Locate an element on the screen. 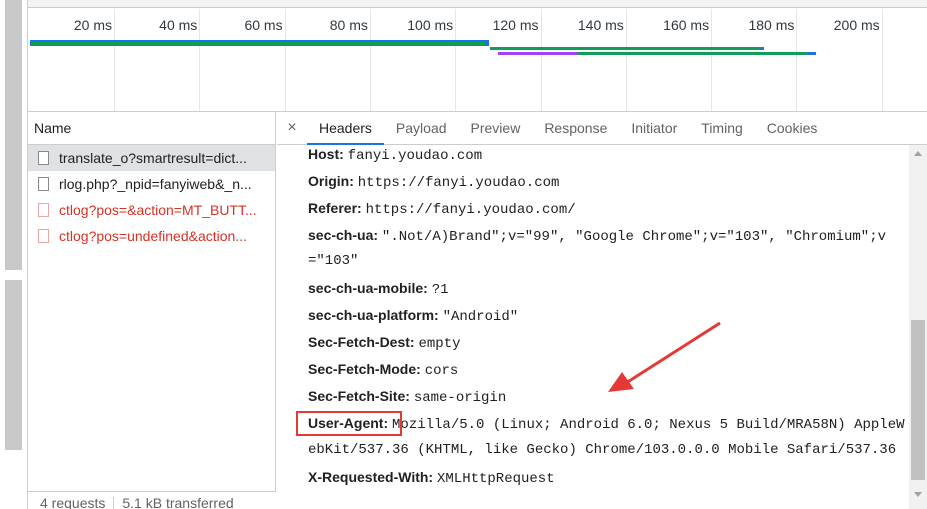 The height and width of the screenshot is (509, 927). header-value-continued: ="103" is located at coordinates (333, 261).